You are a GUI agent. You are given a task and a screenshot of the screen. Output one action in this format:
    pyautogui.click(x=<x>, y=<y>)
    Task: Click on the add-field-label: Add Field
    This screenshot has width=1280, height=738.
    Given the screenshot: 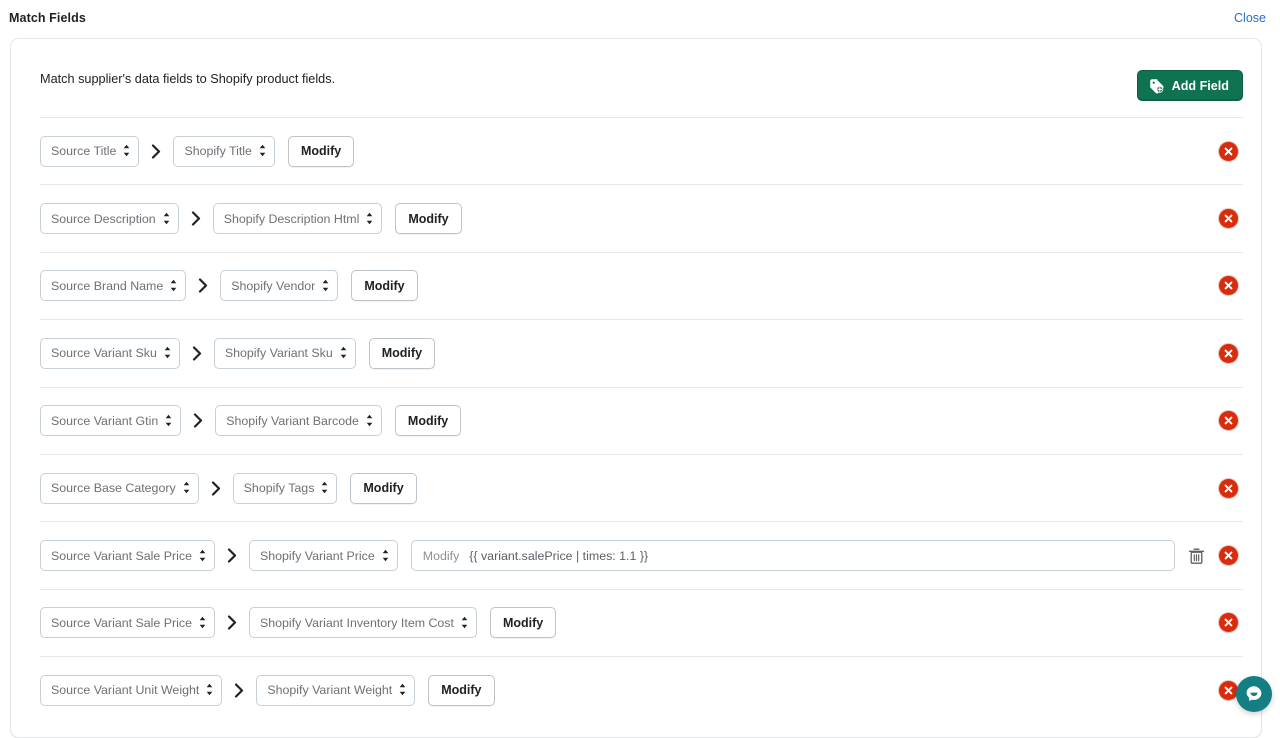 What is the action you would take?
    pyautogui.click(x=1200, y=86)
    